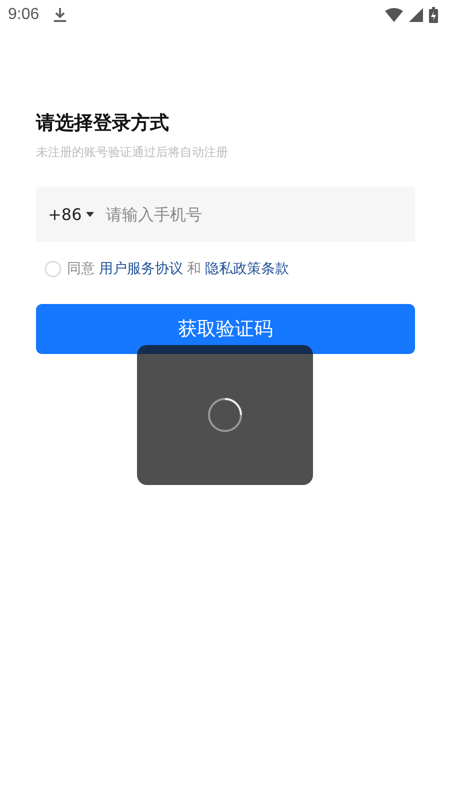  I want to click on battery-icon, so click(433, 15).